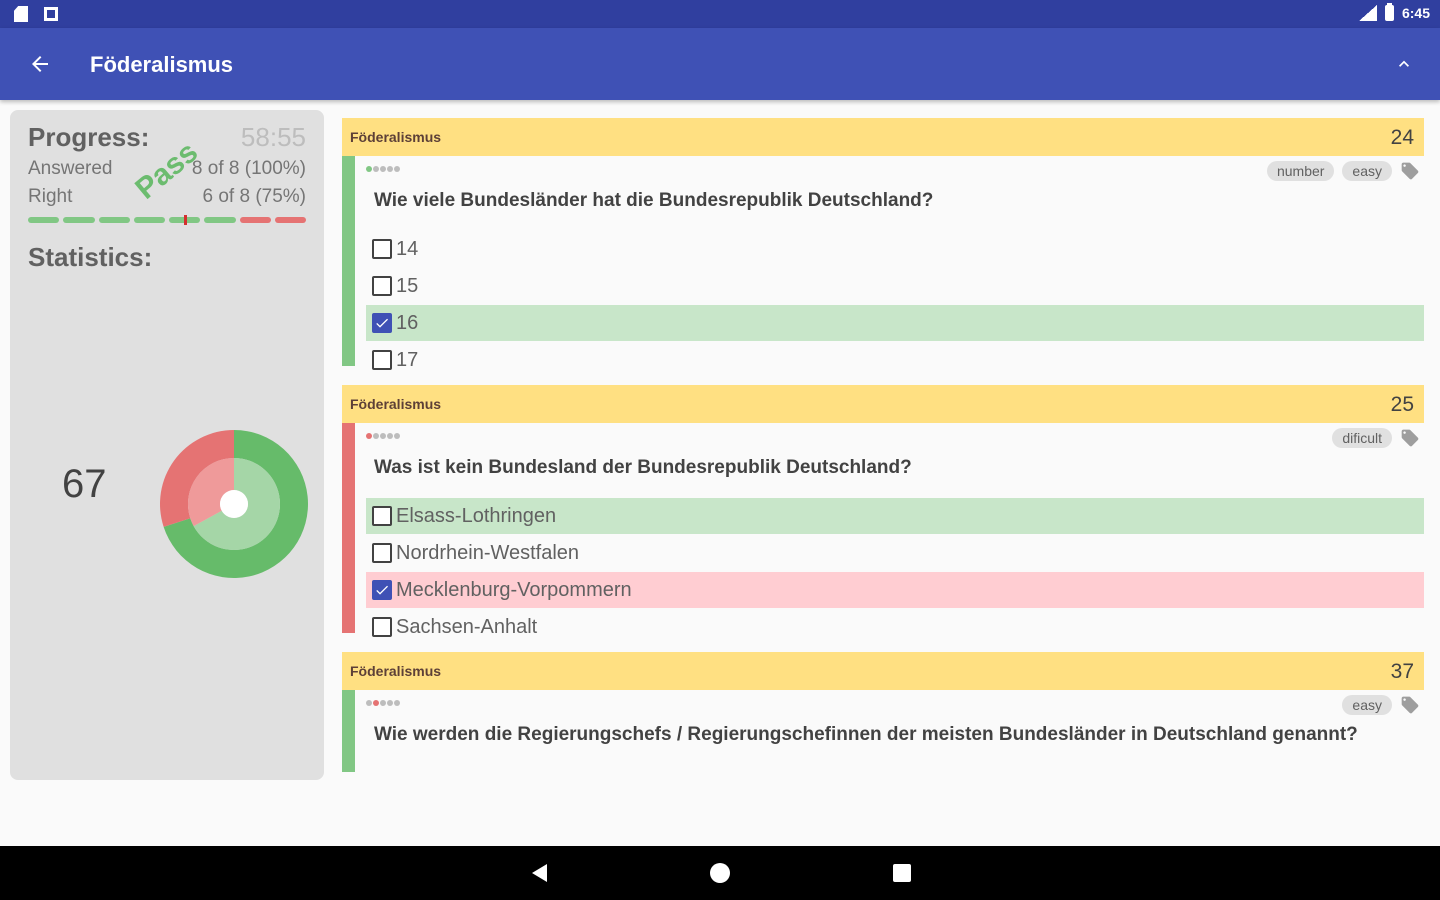 Image resolution: width=1440 pixels, height=900 pixels. What do you see at coordinates (167, 220) in the screenshot?
I see `progress-bar` at bounding box center [167, 220].